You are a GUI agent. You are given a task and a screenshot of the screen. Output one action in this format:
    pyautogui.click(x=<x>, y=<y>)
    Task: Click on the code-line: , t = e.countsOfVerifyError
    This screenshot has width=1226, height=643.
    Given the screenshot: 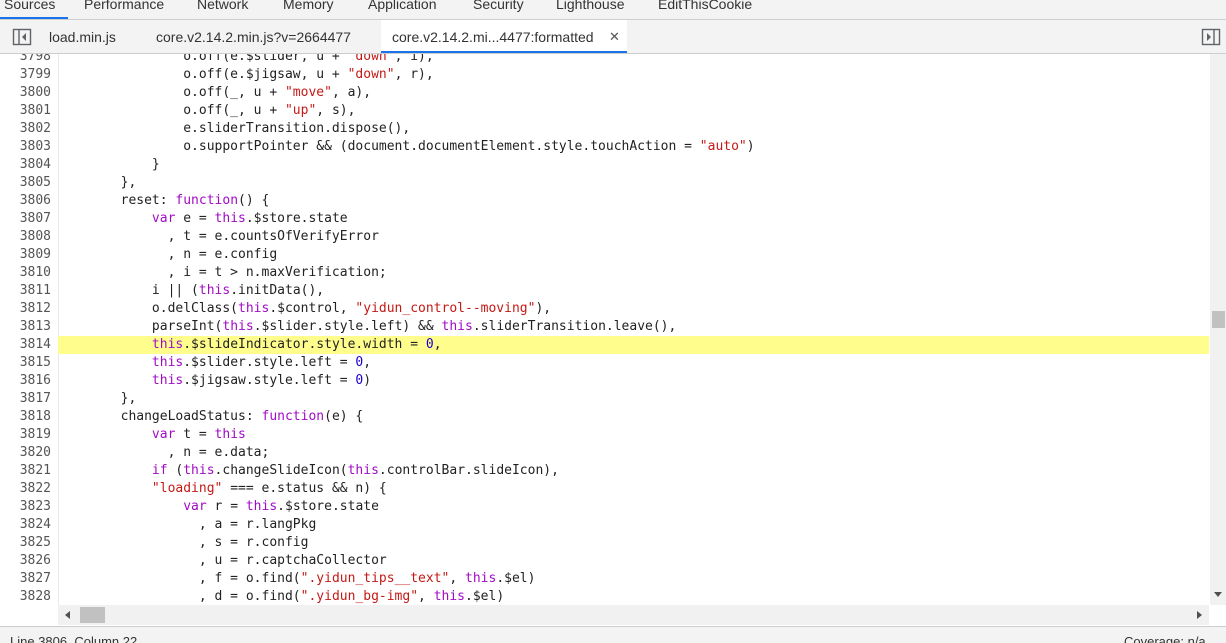 What is the action you would take?
    pyautogui.click(x=633, y=237)
    